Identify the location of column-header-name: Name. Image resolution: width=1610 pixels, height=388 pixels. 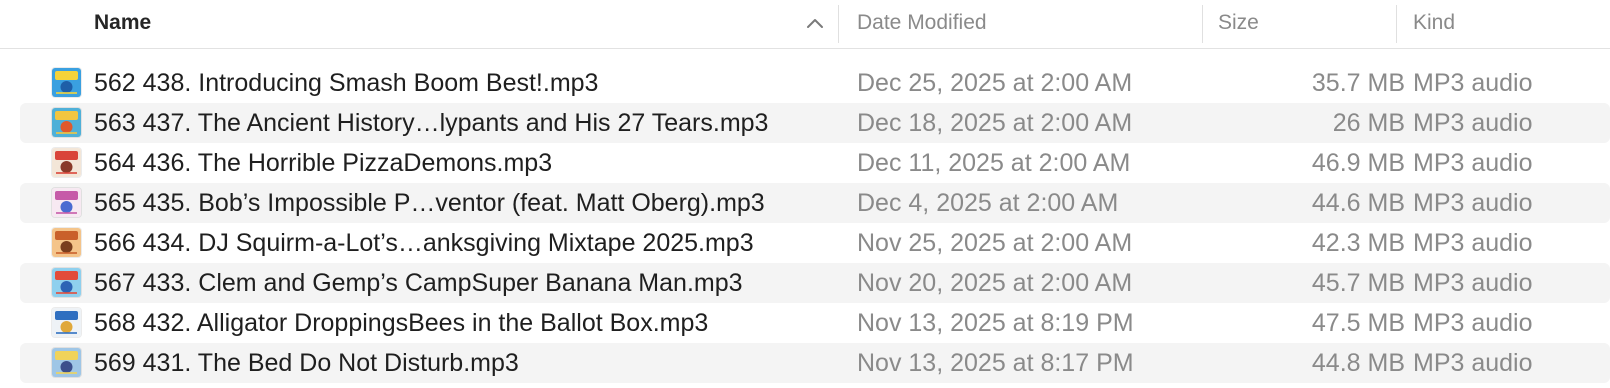
(464, 23).